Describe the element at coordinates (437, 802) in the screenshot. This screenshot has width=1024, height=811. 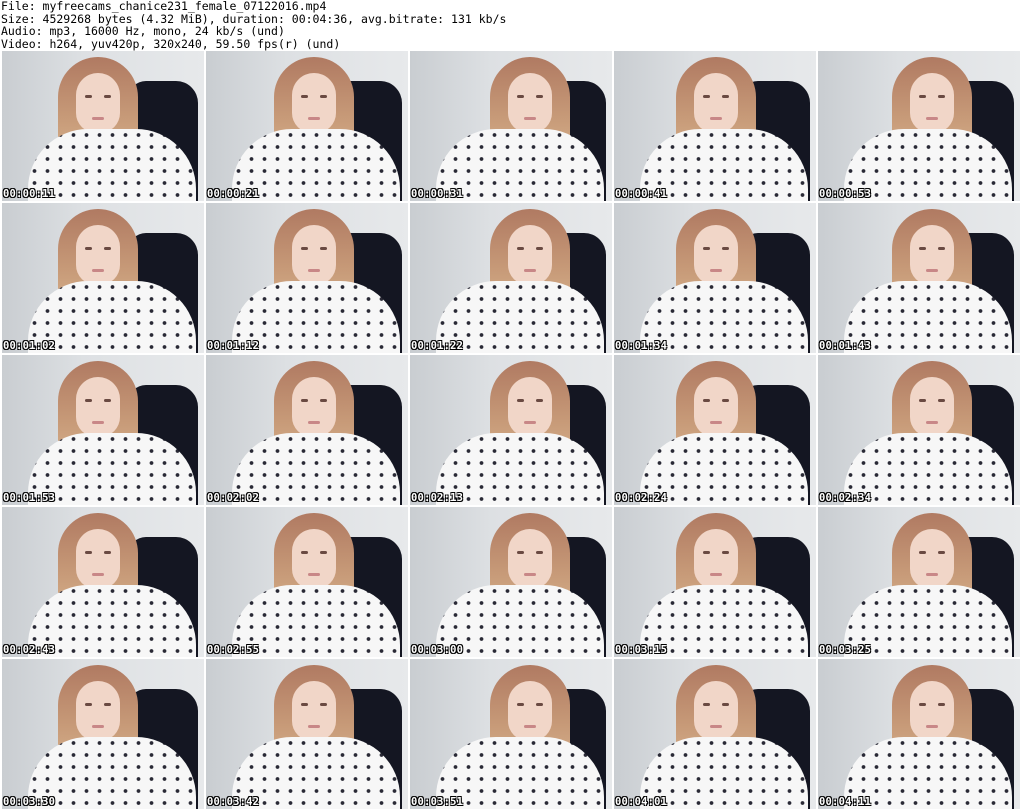
I see `frame-timestamp: 00:03:51` at that location.